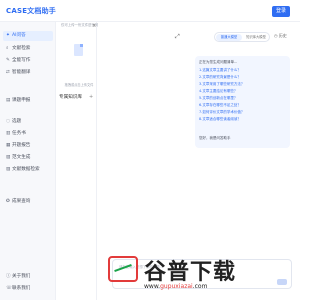  What do you see at coordinates (190, 272) in the screenshot?
I see `watermark-text: 谷普下载` at bounding box center [190, 272].